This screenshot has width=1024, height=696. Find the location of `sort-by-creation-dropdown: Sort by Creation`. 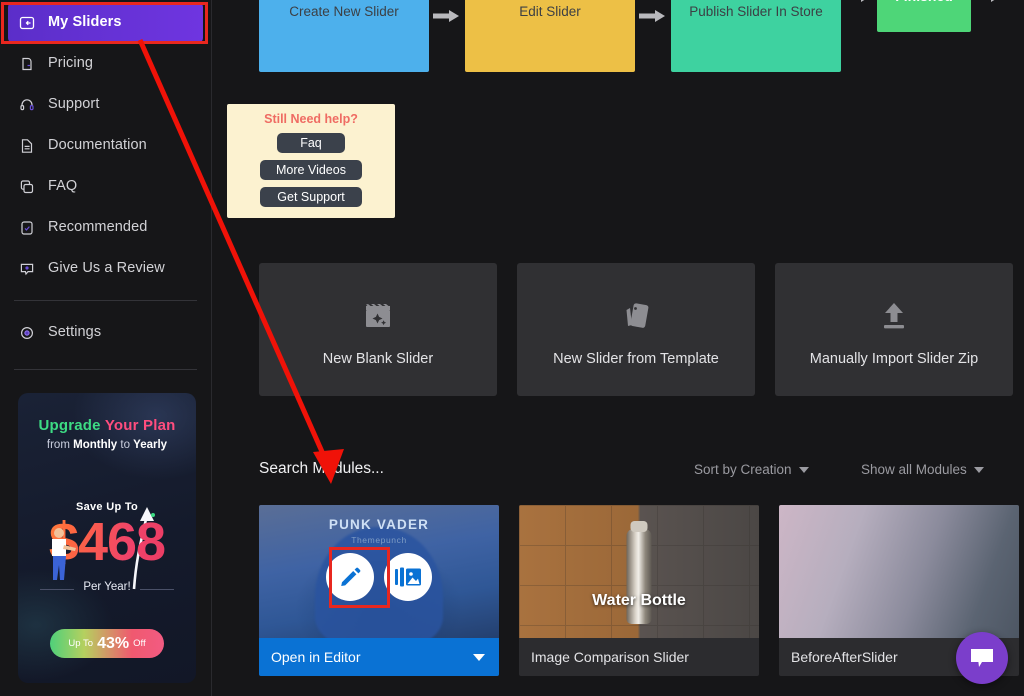

sort-by-creation-dropdown: Sort by Creation is located at coordinates (751, 469).